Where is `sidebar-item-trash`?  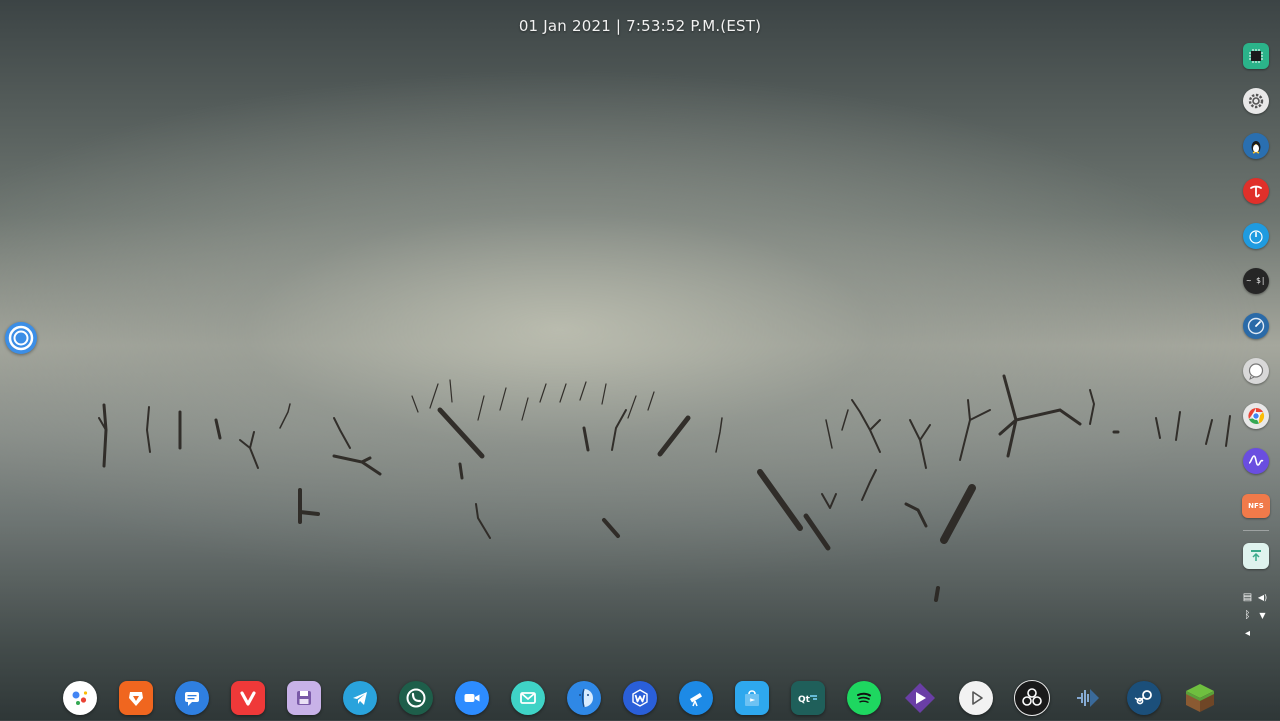
sidebar-item-trash is located at coordinates (1256, 555).